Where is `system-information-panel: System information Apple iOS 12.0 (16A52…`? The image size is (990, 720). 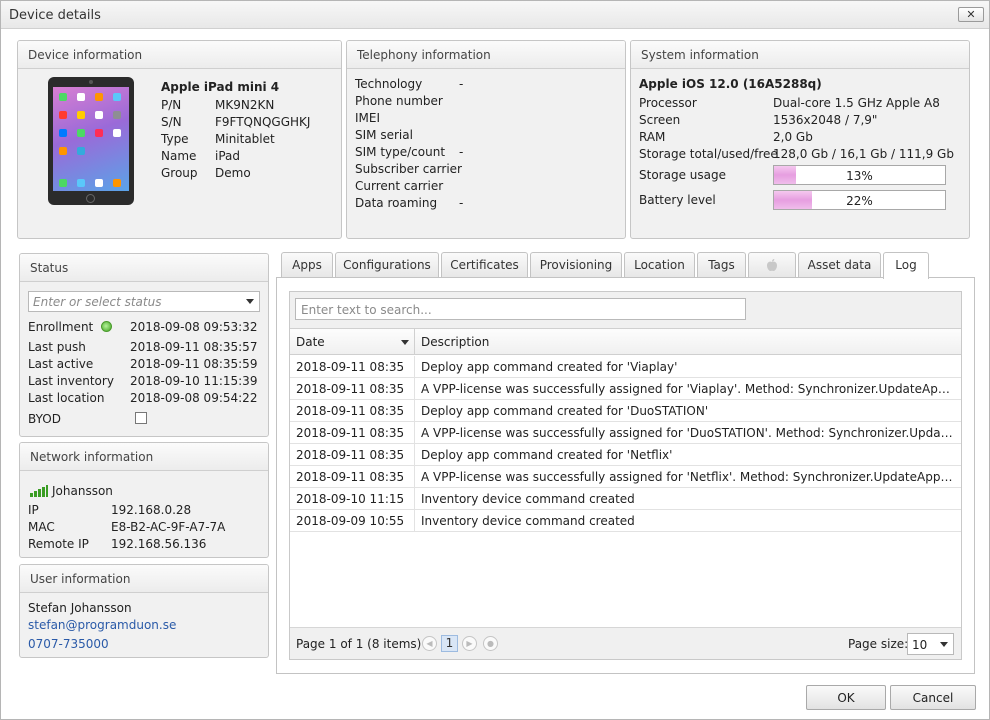
system-information-panel: System information Apple iOS 12.0 (16A52… is located at coordinates (800, 139).